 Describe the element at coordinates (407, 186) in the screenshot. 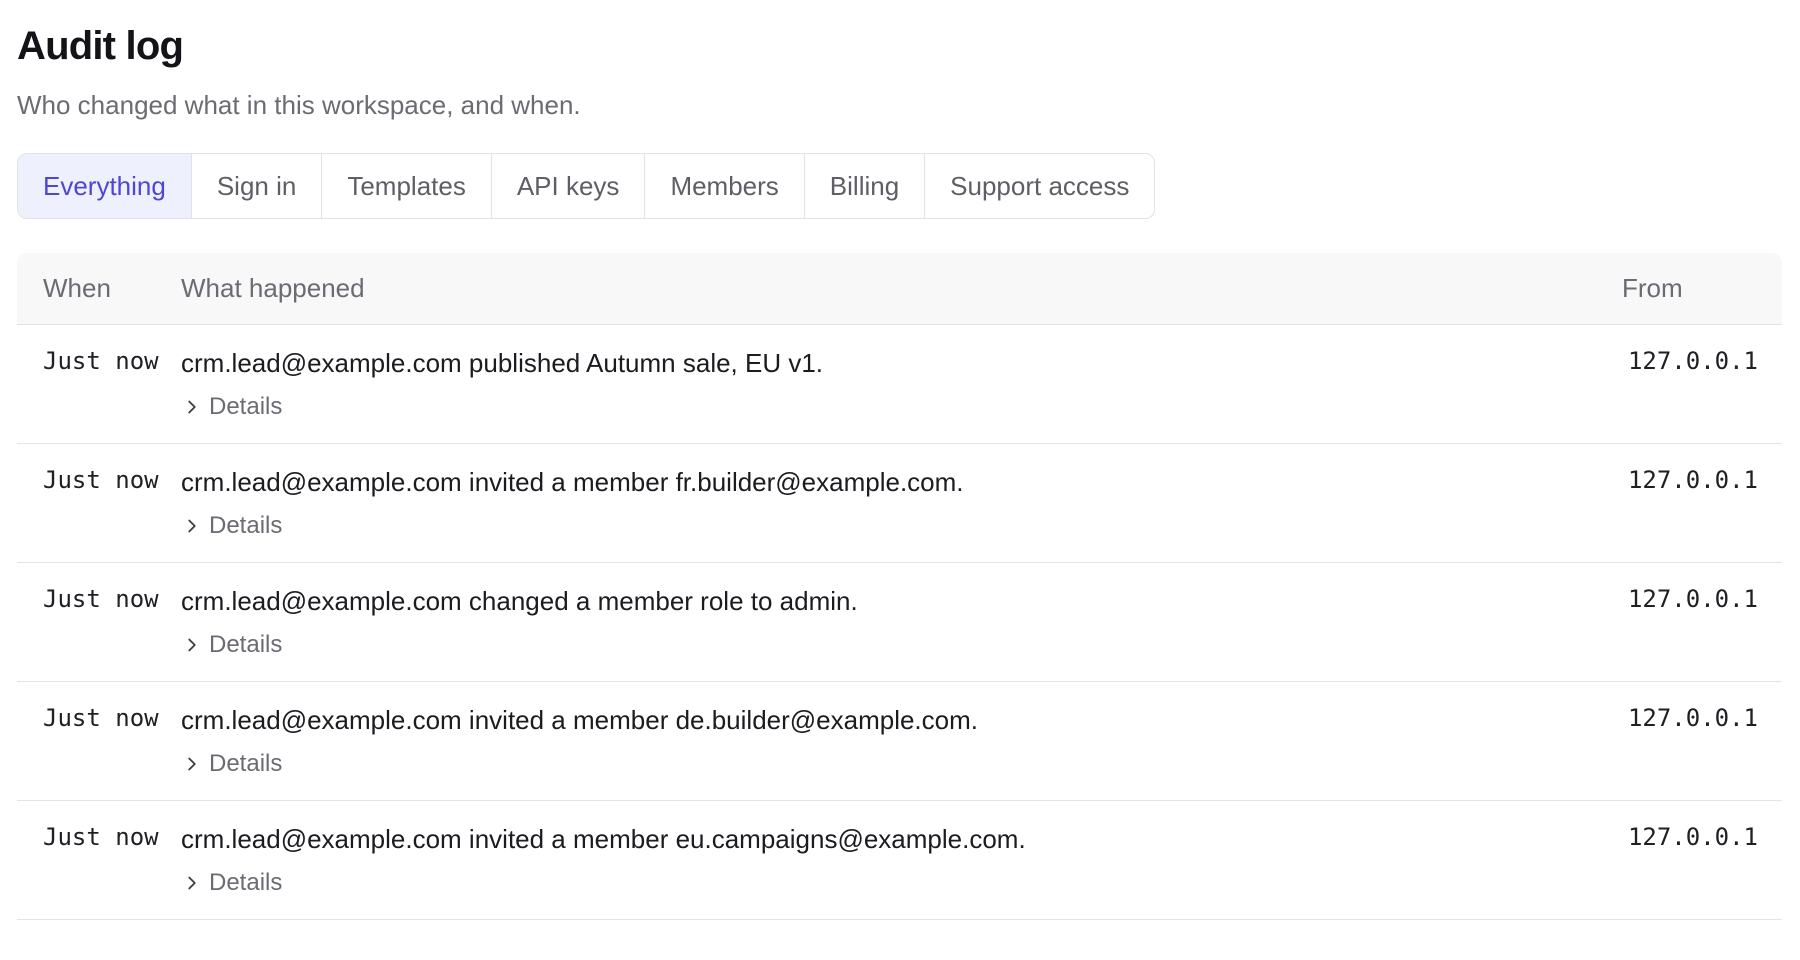

I see `tab-templates: Templates` at that location.